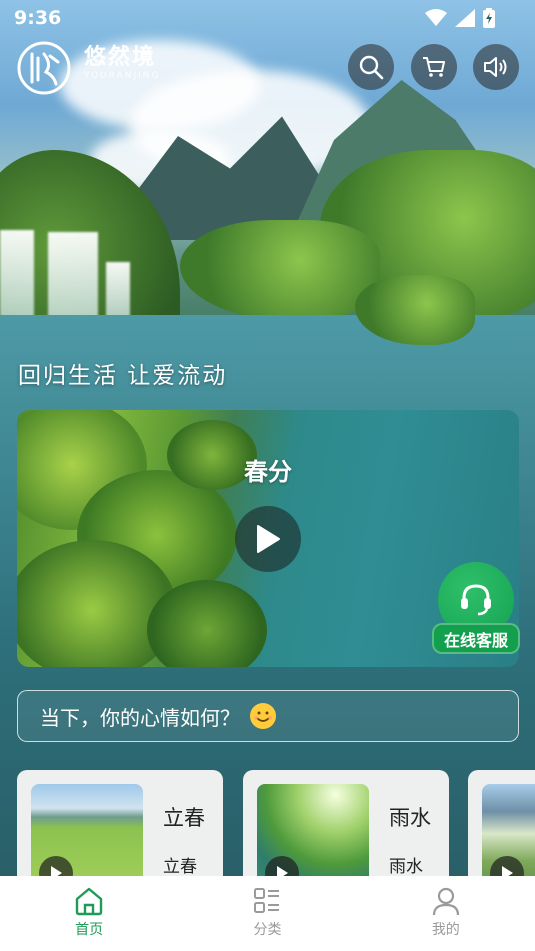 The height and width of the screenshot is (951, 535). Describe the element at coordinates (489, 18) in the screenshot. I see `battery-icon` at that location.